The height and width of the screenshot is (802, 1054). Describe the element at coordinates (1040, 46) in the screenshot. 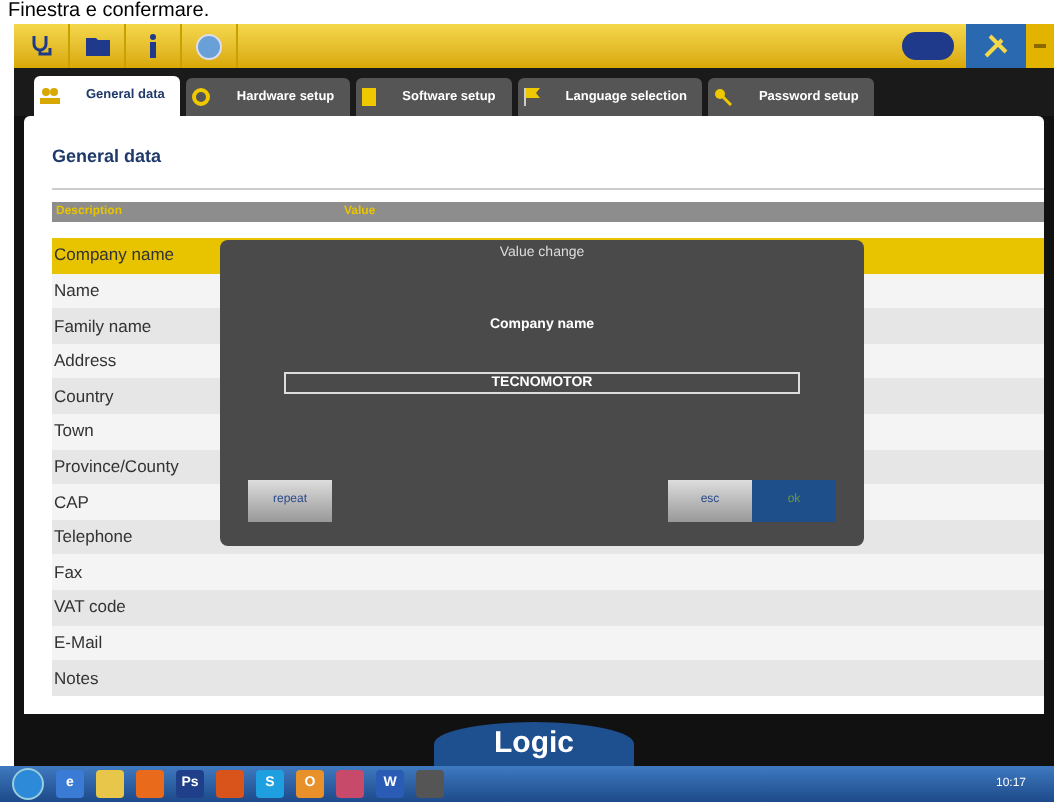

I see `minimize-button` at that location.